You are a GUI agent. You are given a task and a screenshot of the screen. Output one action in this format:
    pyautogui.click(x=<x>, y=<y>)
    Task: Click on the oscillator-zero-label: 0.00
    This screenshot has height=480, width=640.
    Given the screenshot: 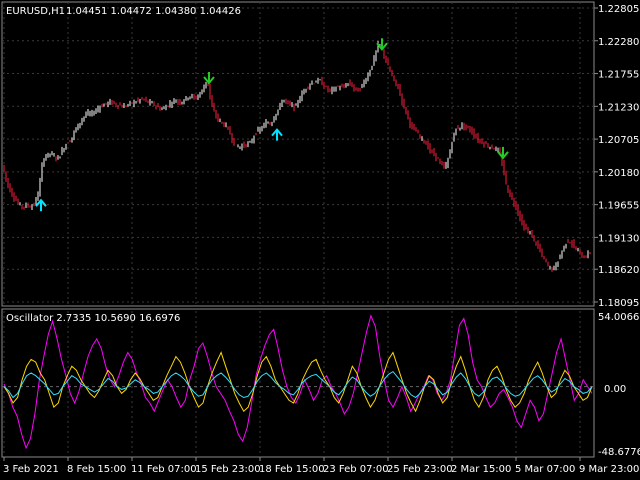 What is the action you would take?
    pyautogui.click(x=615, y=389)
    